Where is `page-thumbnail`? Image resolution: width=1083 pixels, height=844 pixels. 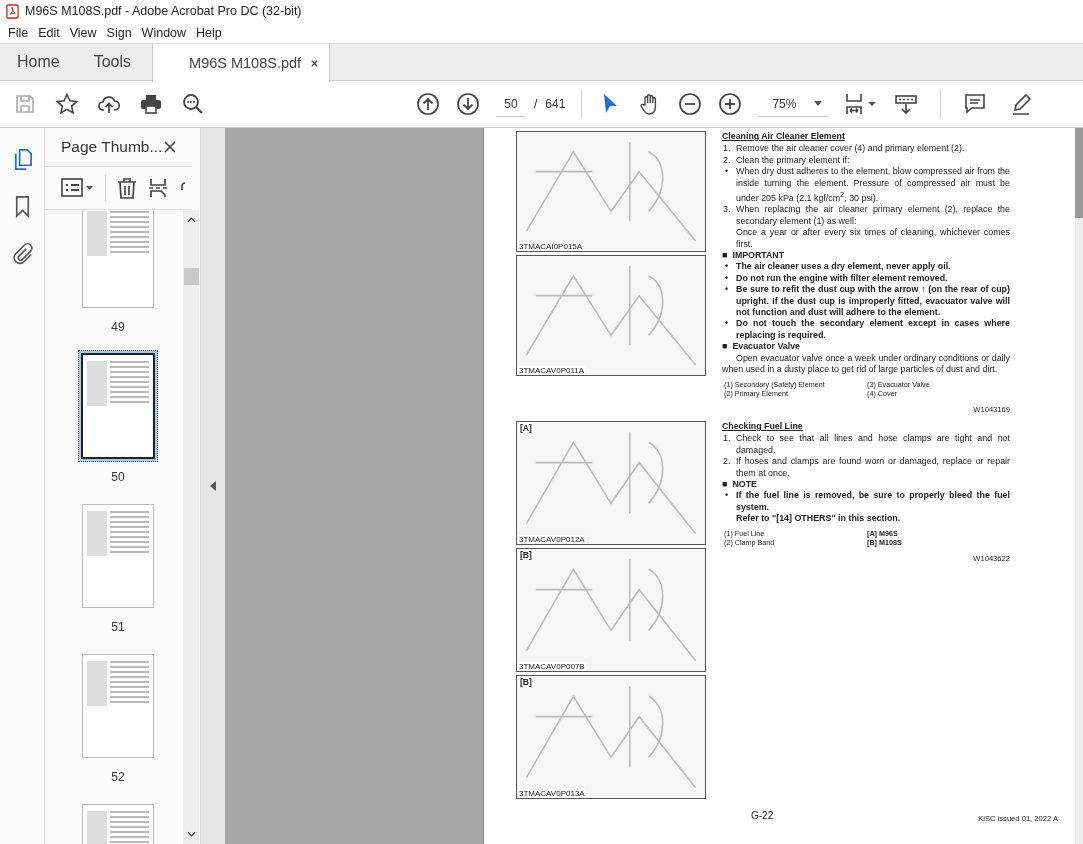
page-thumbnail is located at coordinates (118, 406).